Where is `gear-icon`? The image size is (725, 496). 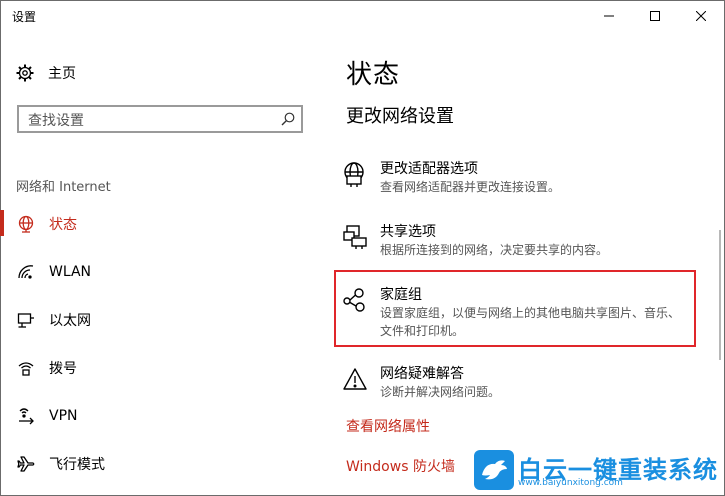 gear-icon is located at coordinates (25, 73).